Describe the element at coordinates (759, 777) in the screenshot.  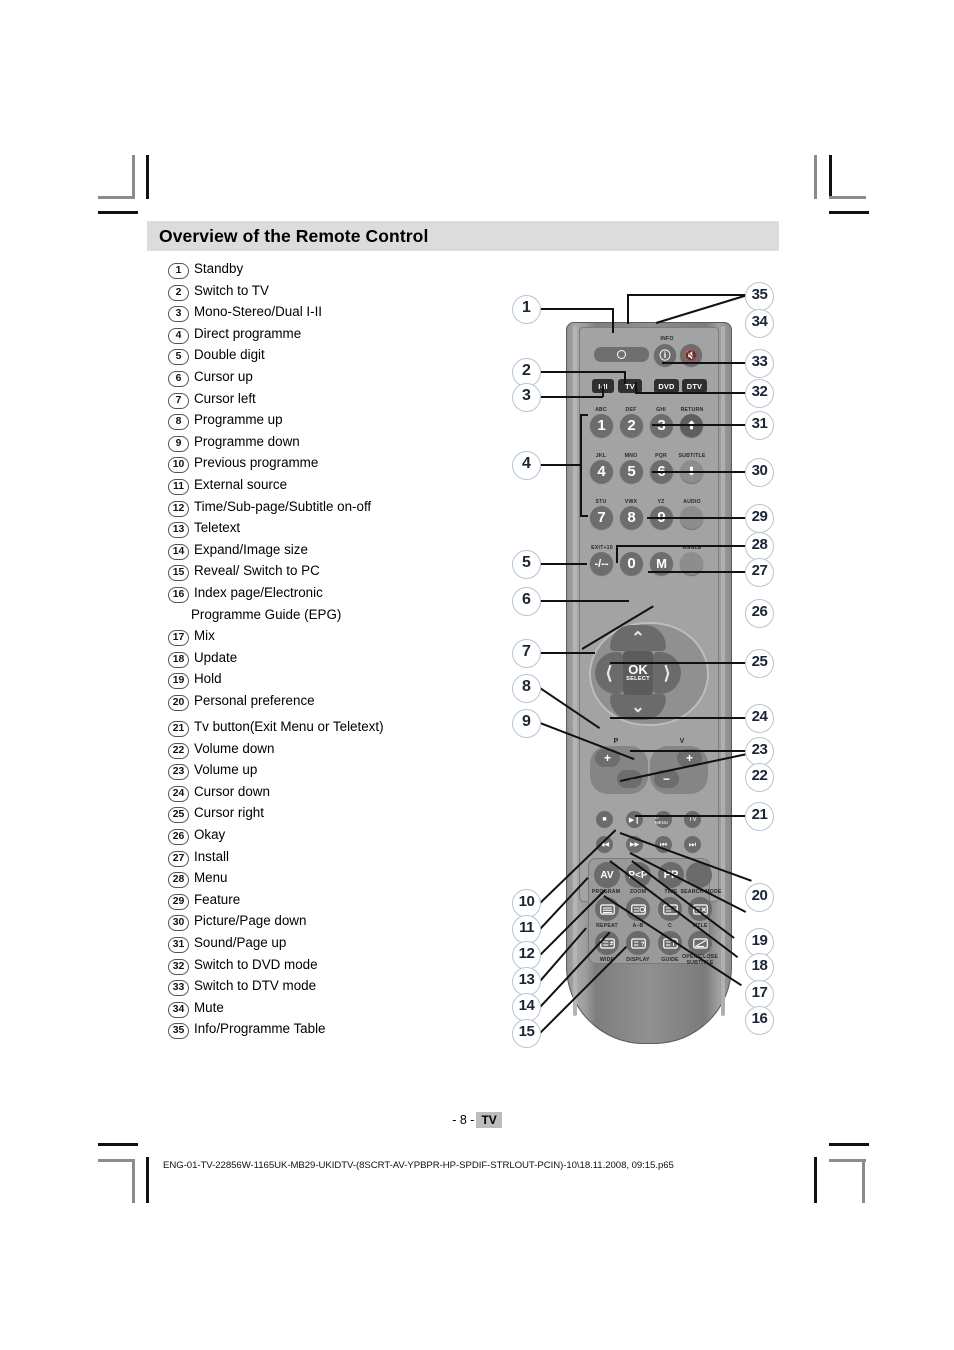
I see `callout-22: 22` at that location.